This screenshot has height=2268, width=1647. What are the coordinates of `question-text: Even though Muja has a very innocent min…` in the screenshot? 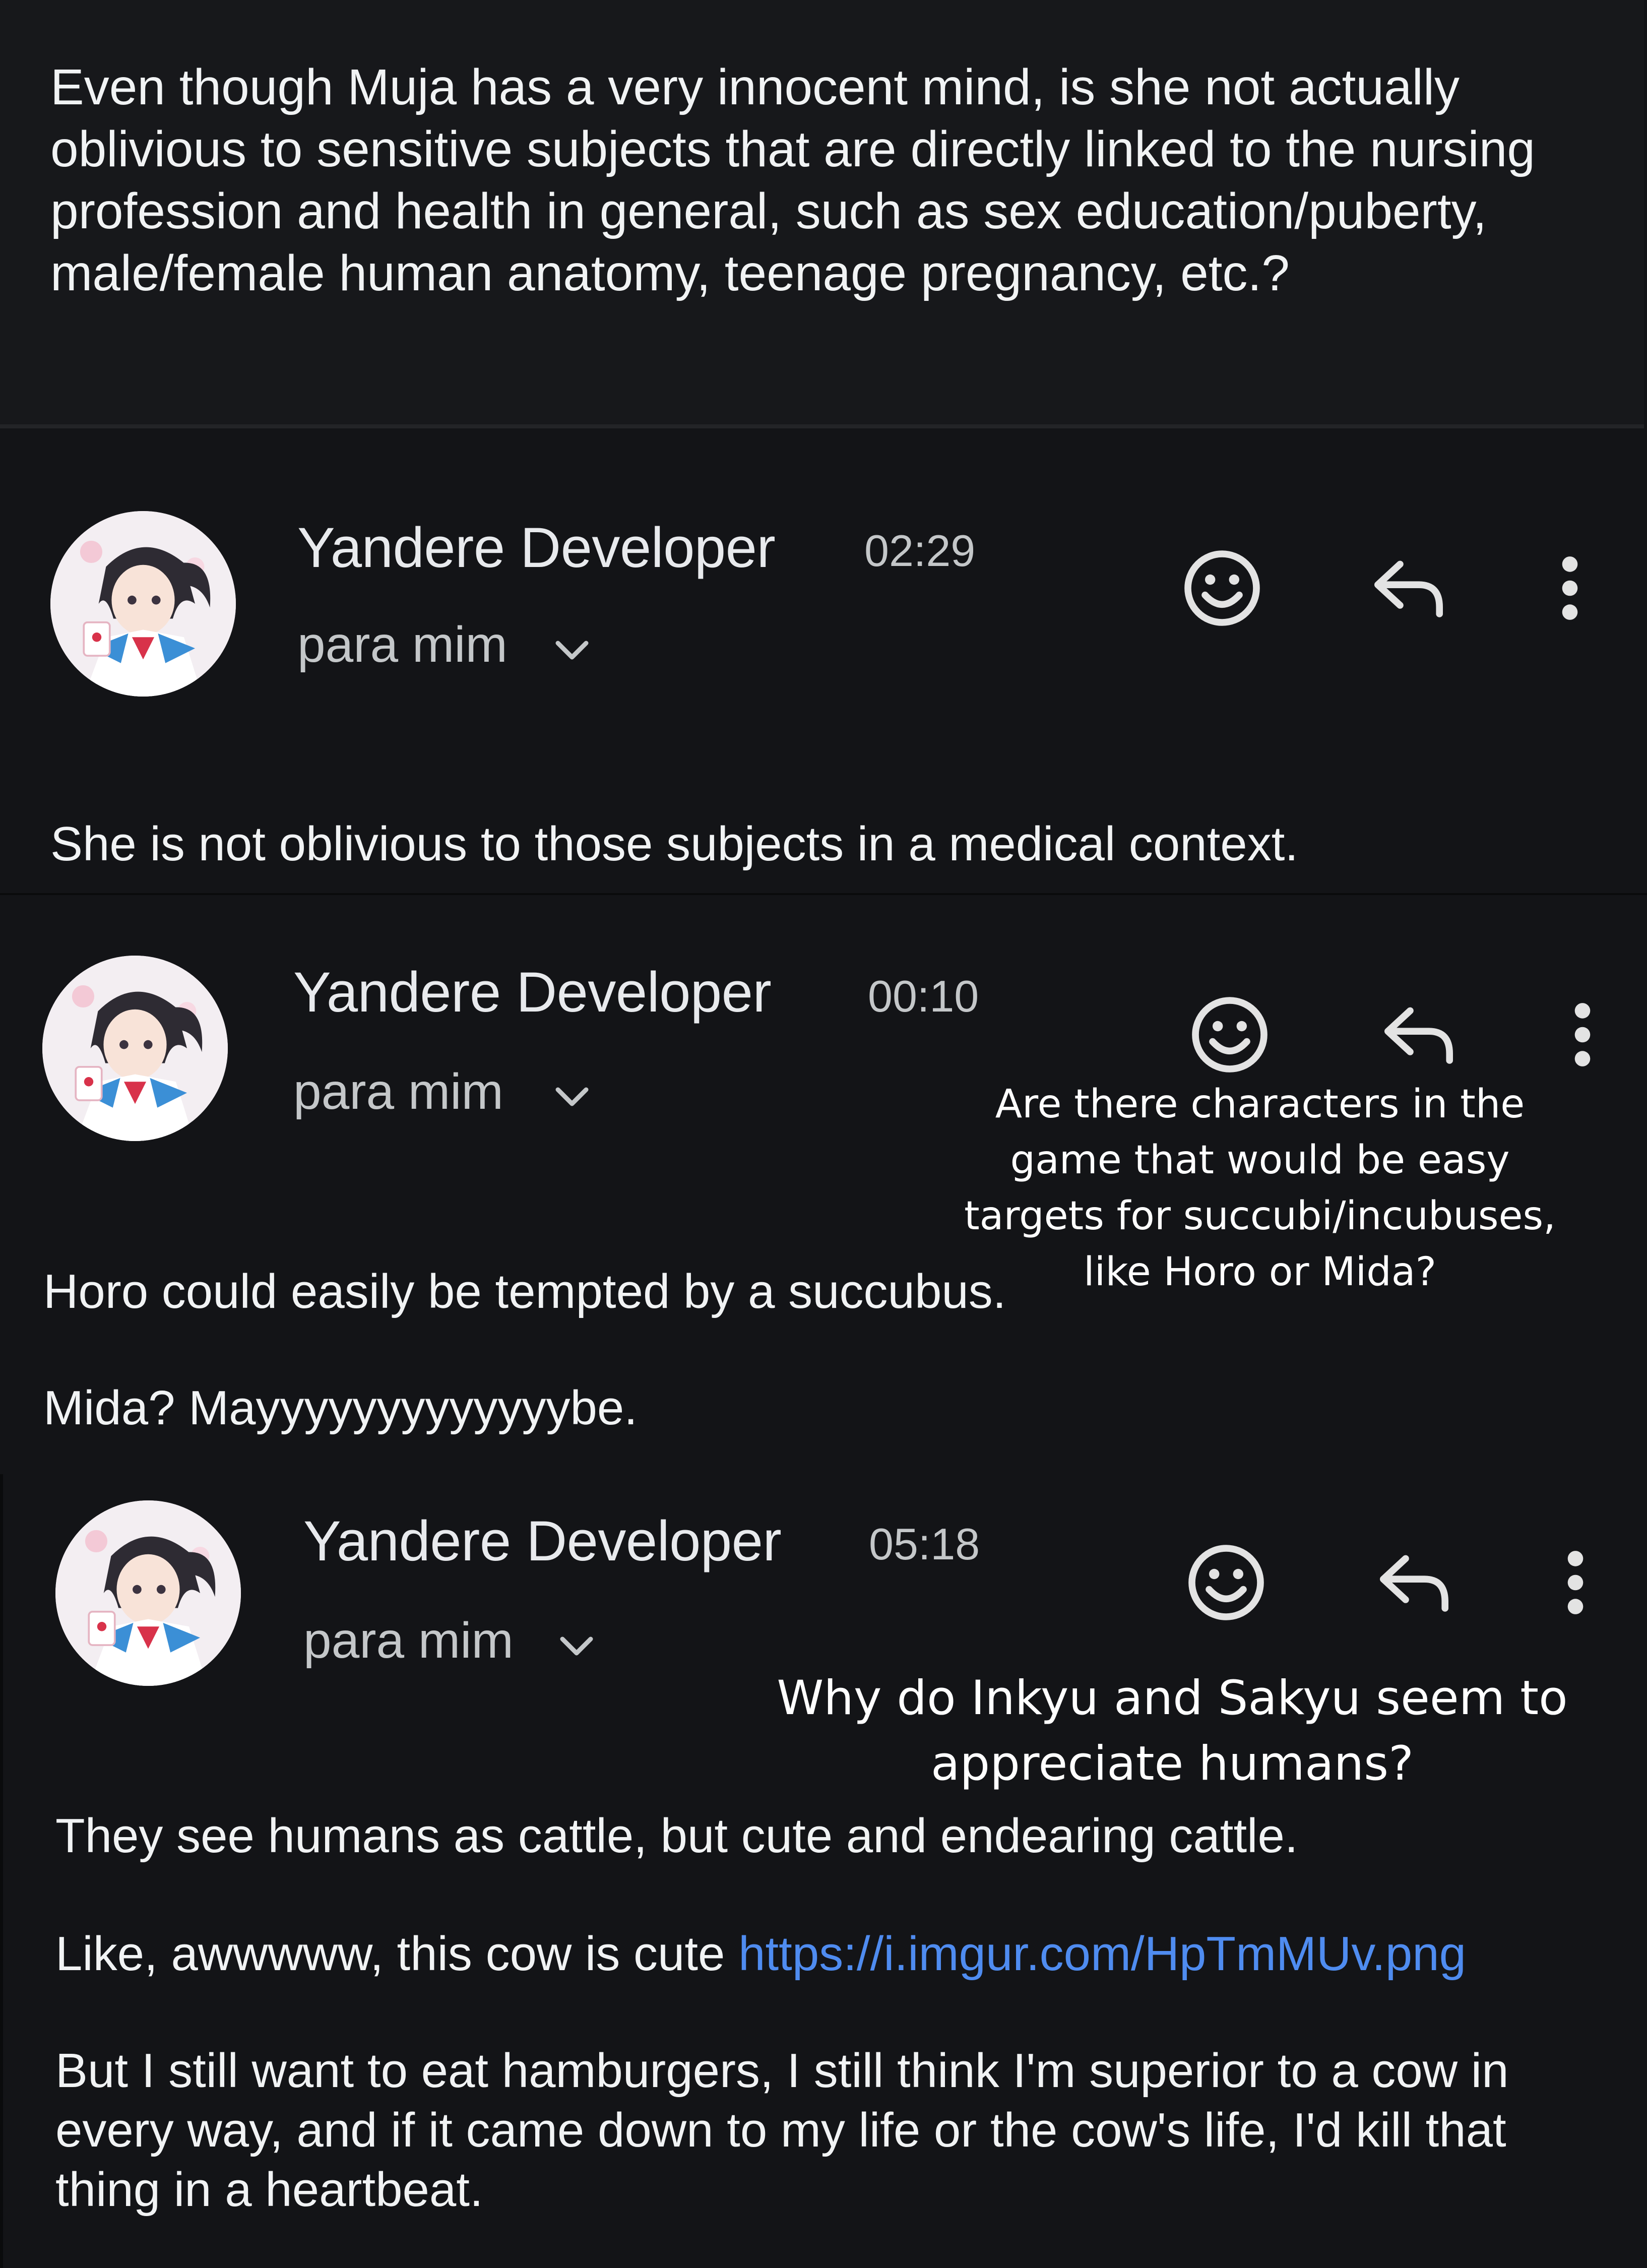 It's located at (792, 180).